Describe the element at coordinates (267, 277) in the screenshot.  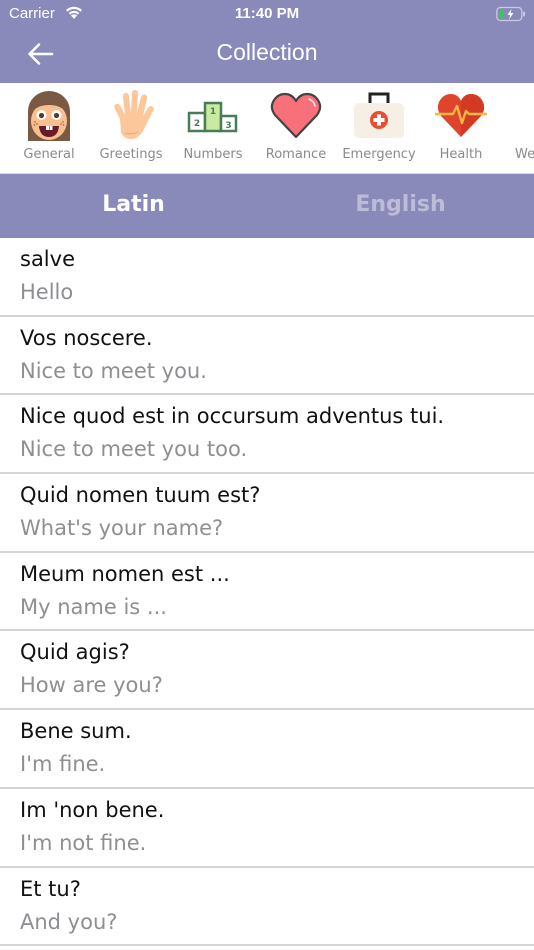
I see `phrase-row: salve Hello` at that location.